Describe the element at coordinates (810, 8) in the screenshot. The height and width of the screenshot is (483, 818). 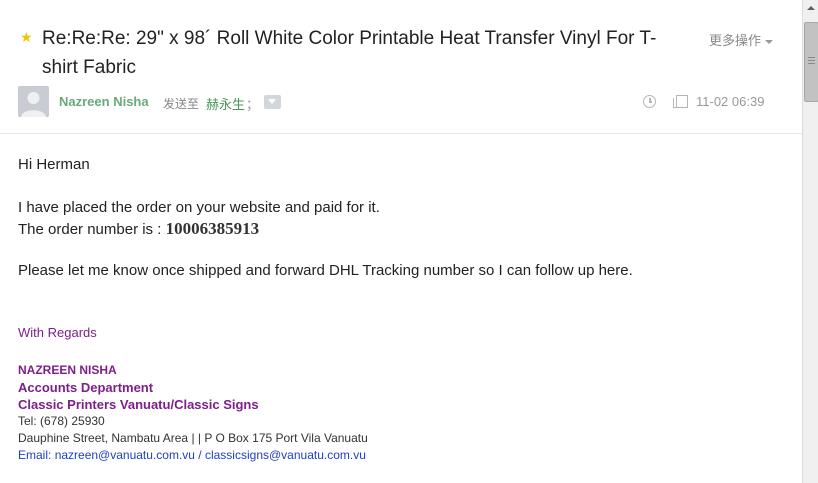
I see `scroll-up-arrow-icon` at that location.